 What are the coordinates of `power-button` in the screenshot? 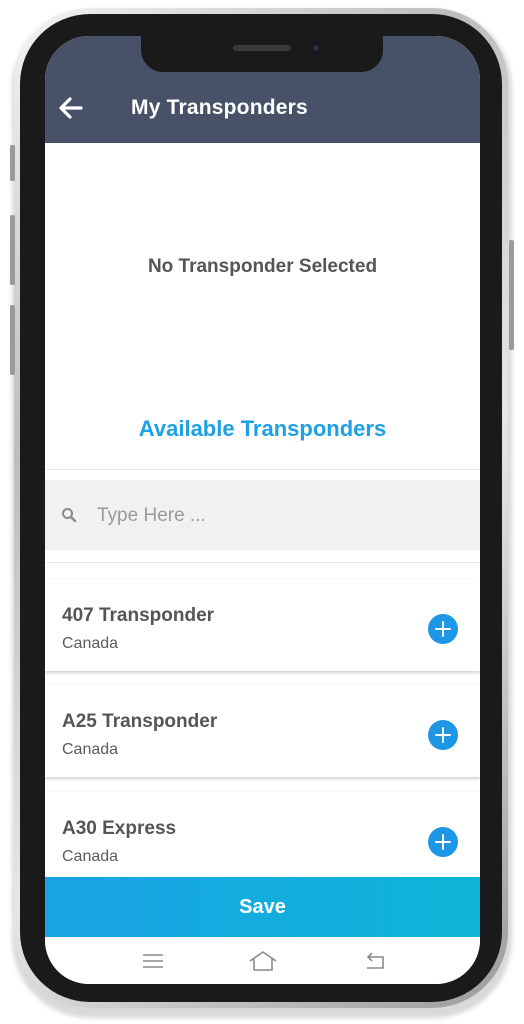 It's located at (511, 295).